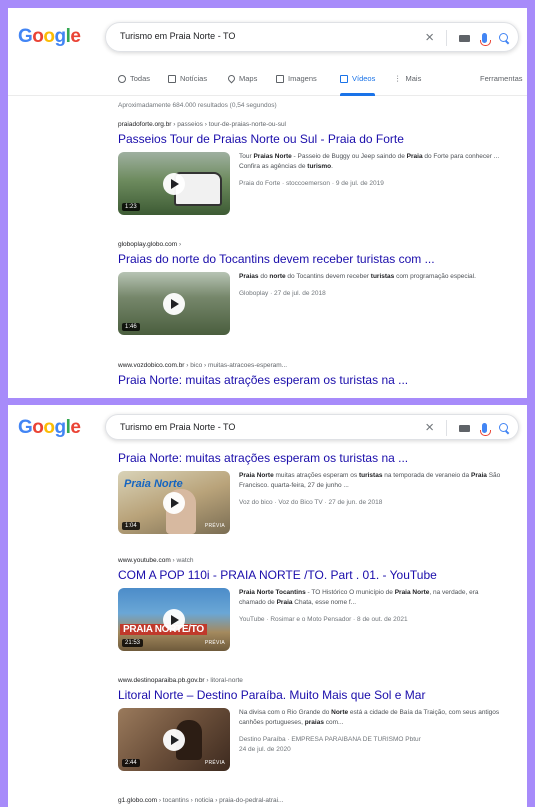 The height and width of the screenshot is (807, 535). What do you see at coordinates (153, 484) in the screenshot?
I see `thumbnail-logo: Praia Norte` at bounding box center [153, 484].